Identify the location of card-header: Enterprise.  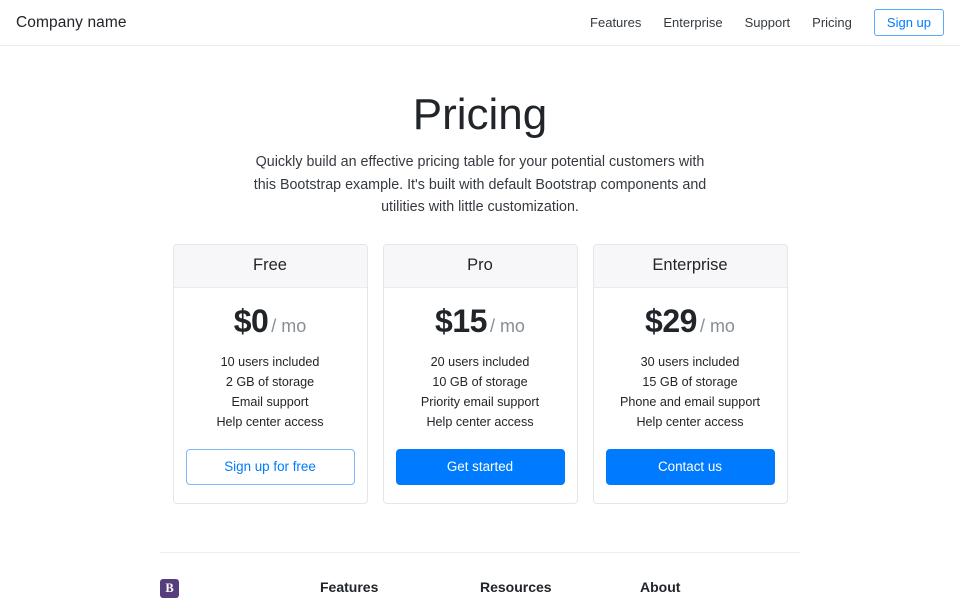
(690, 267).